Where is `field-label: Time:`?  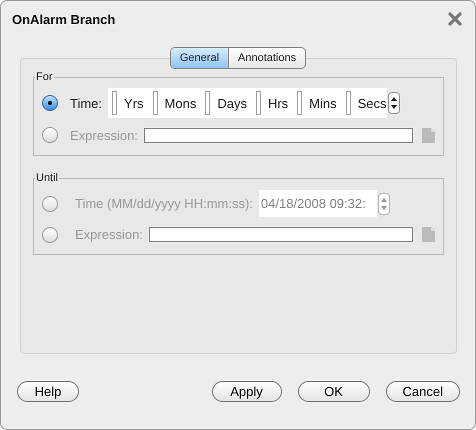
field-label: Time: is located at coordinates (86, 103).